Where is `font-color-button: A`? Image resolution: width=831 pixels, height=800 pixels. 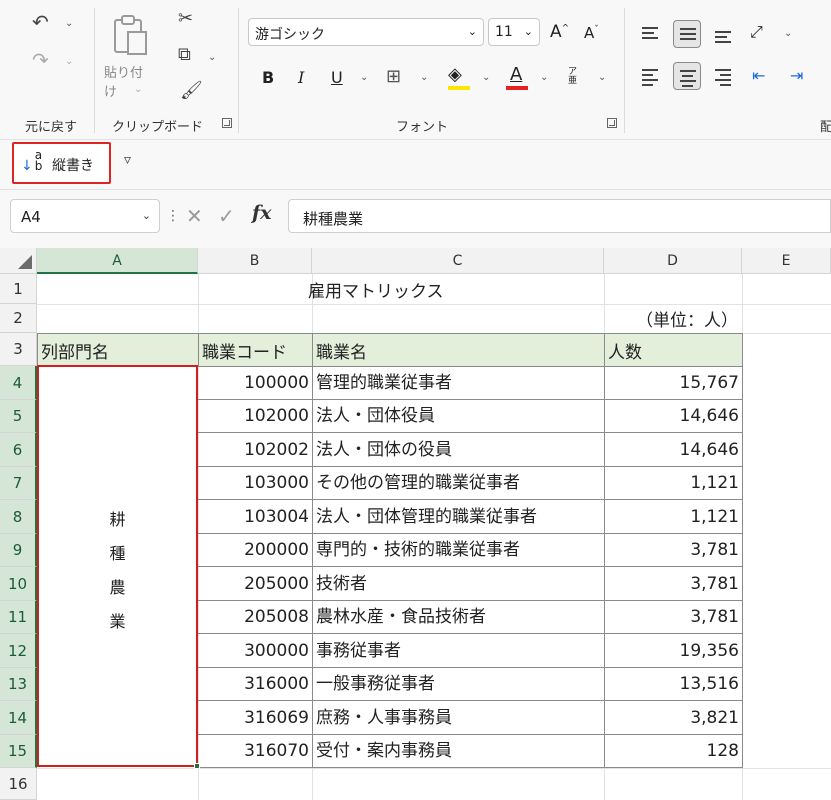
font-color-button: A is located at coordinates (516, 74).